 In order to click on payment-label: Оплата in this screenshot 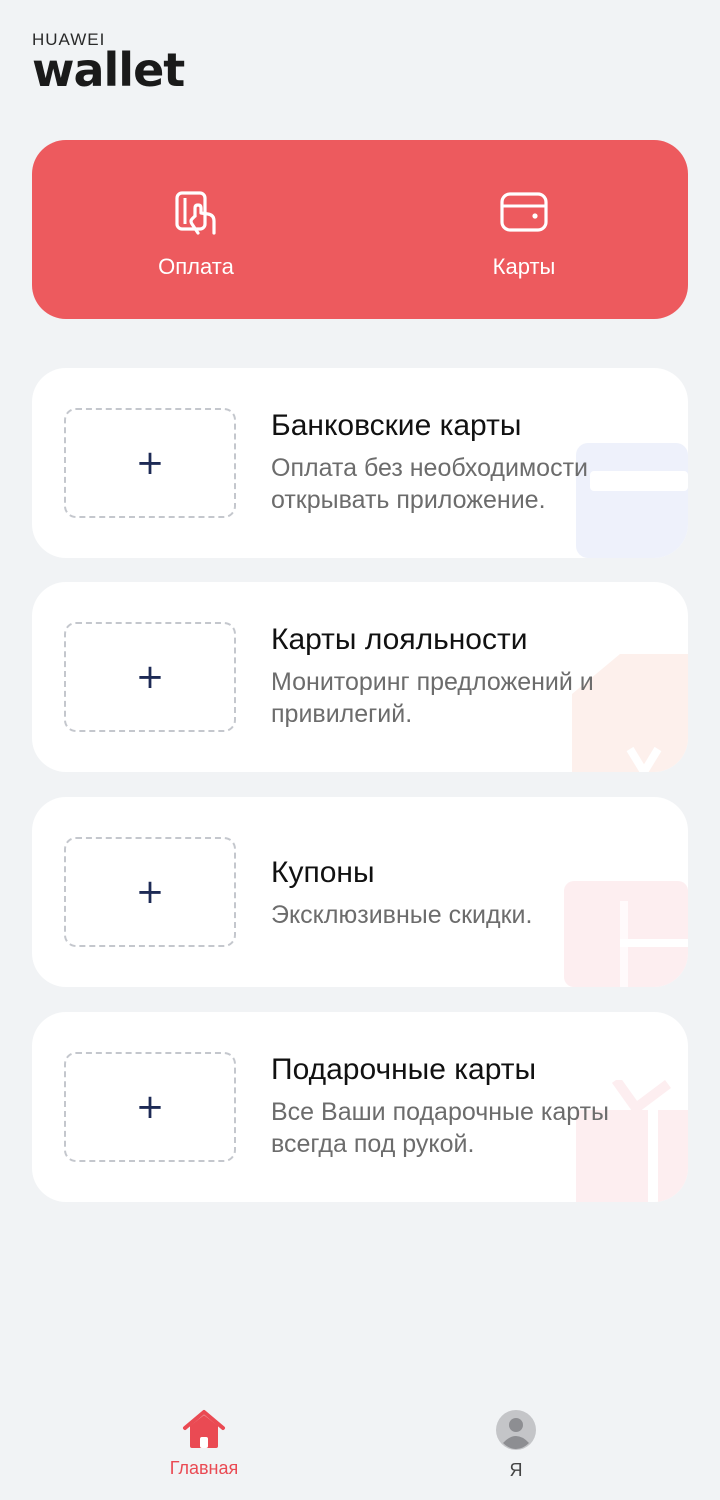, I will do `click(196, 266)`.